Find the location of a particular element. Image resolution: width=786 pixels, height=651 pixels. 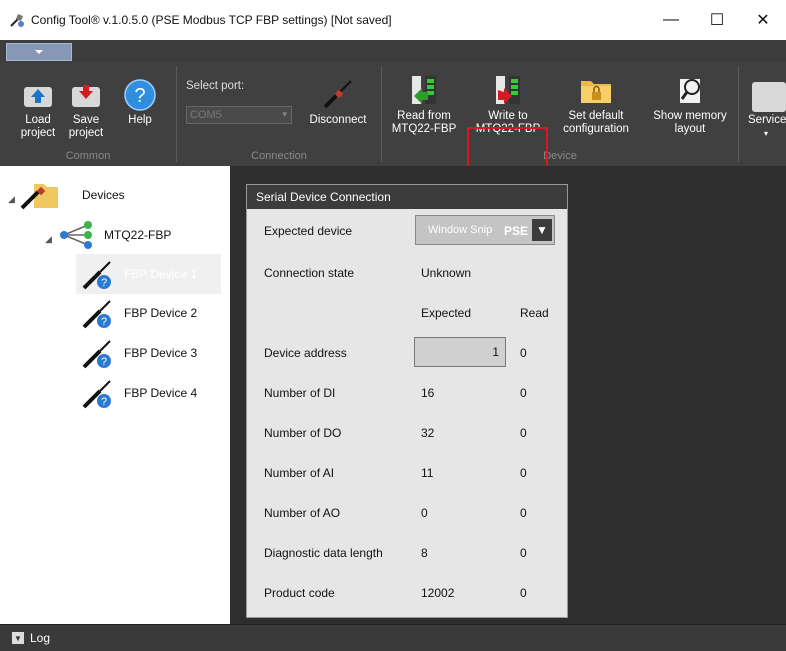

disconnect-icon is located at coordinates (338, 95).